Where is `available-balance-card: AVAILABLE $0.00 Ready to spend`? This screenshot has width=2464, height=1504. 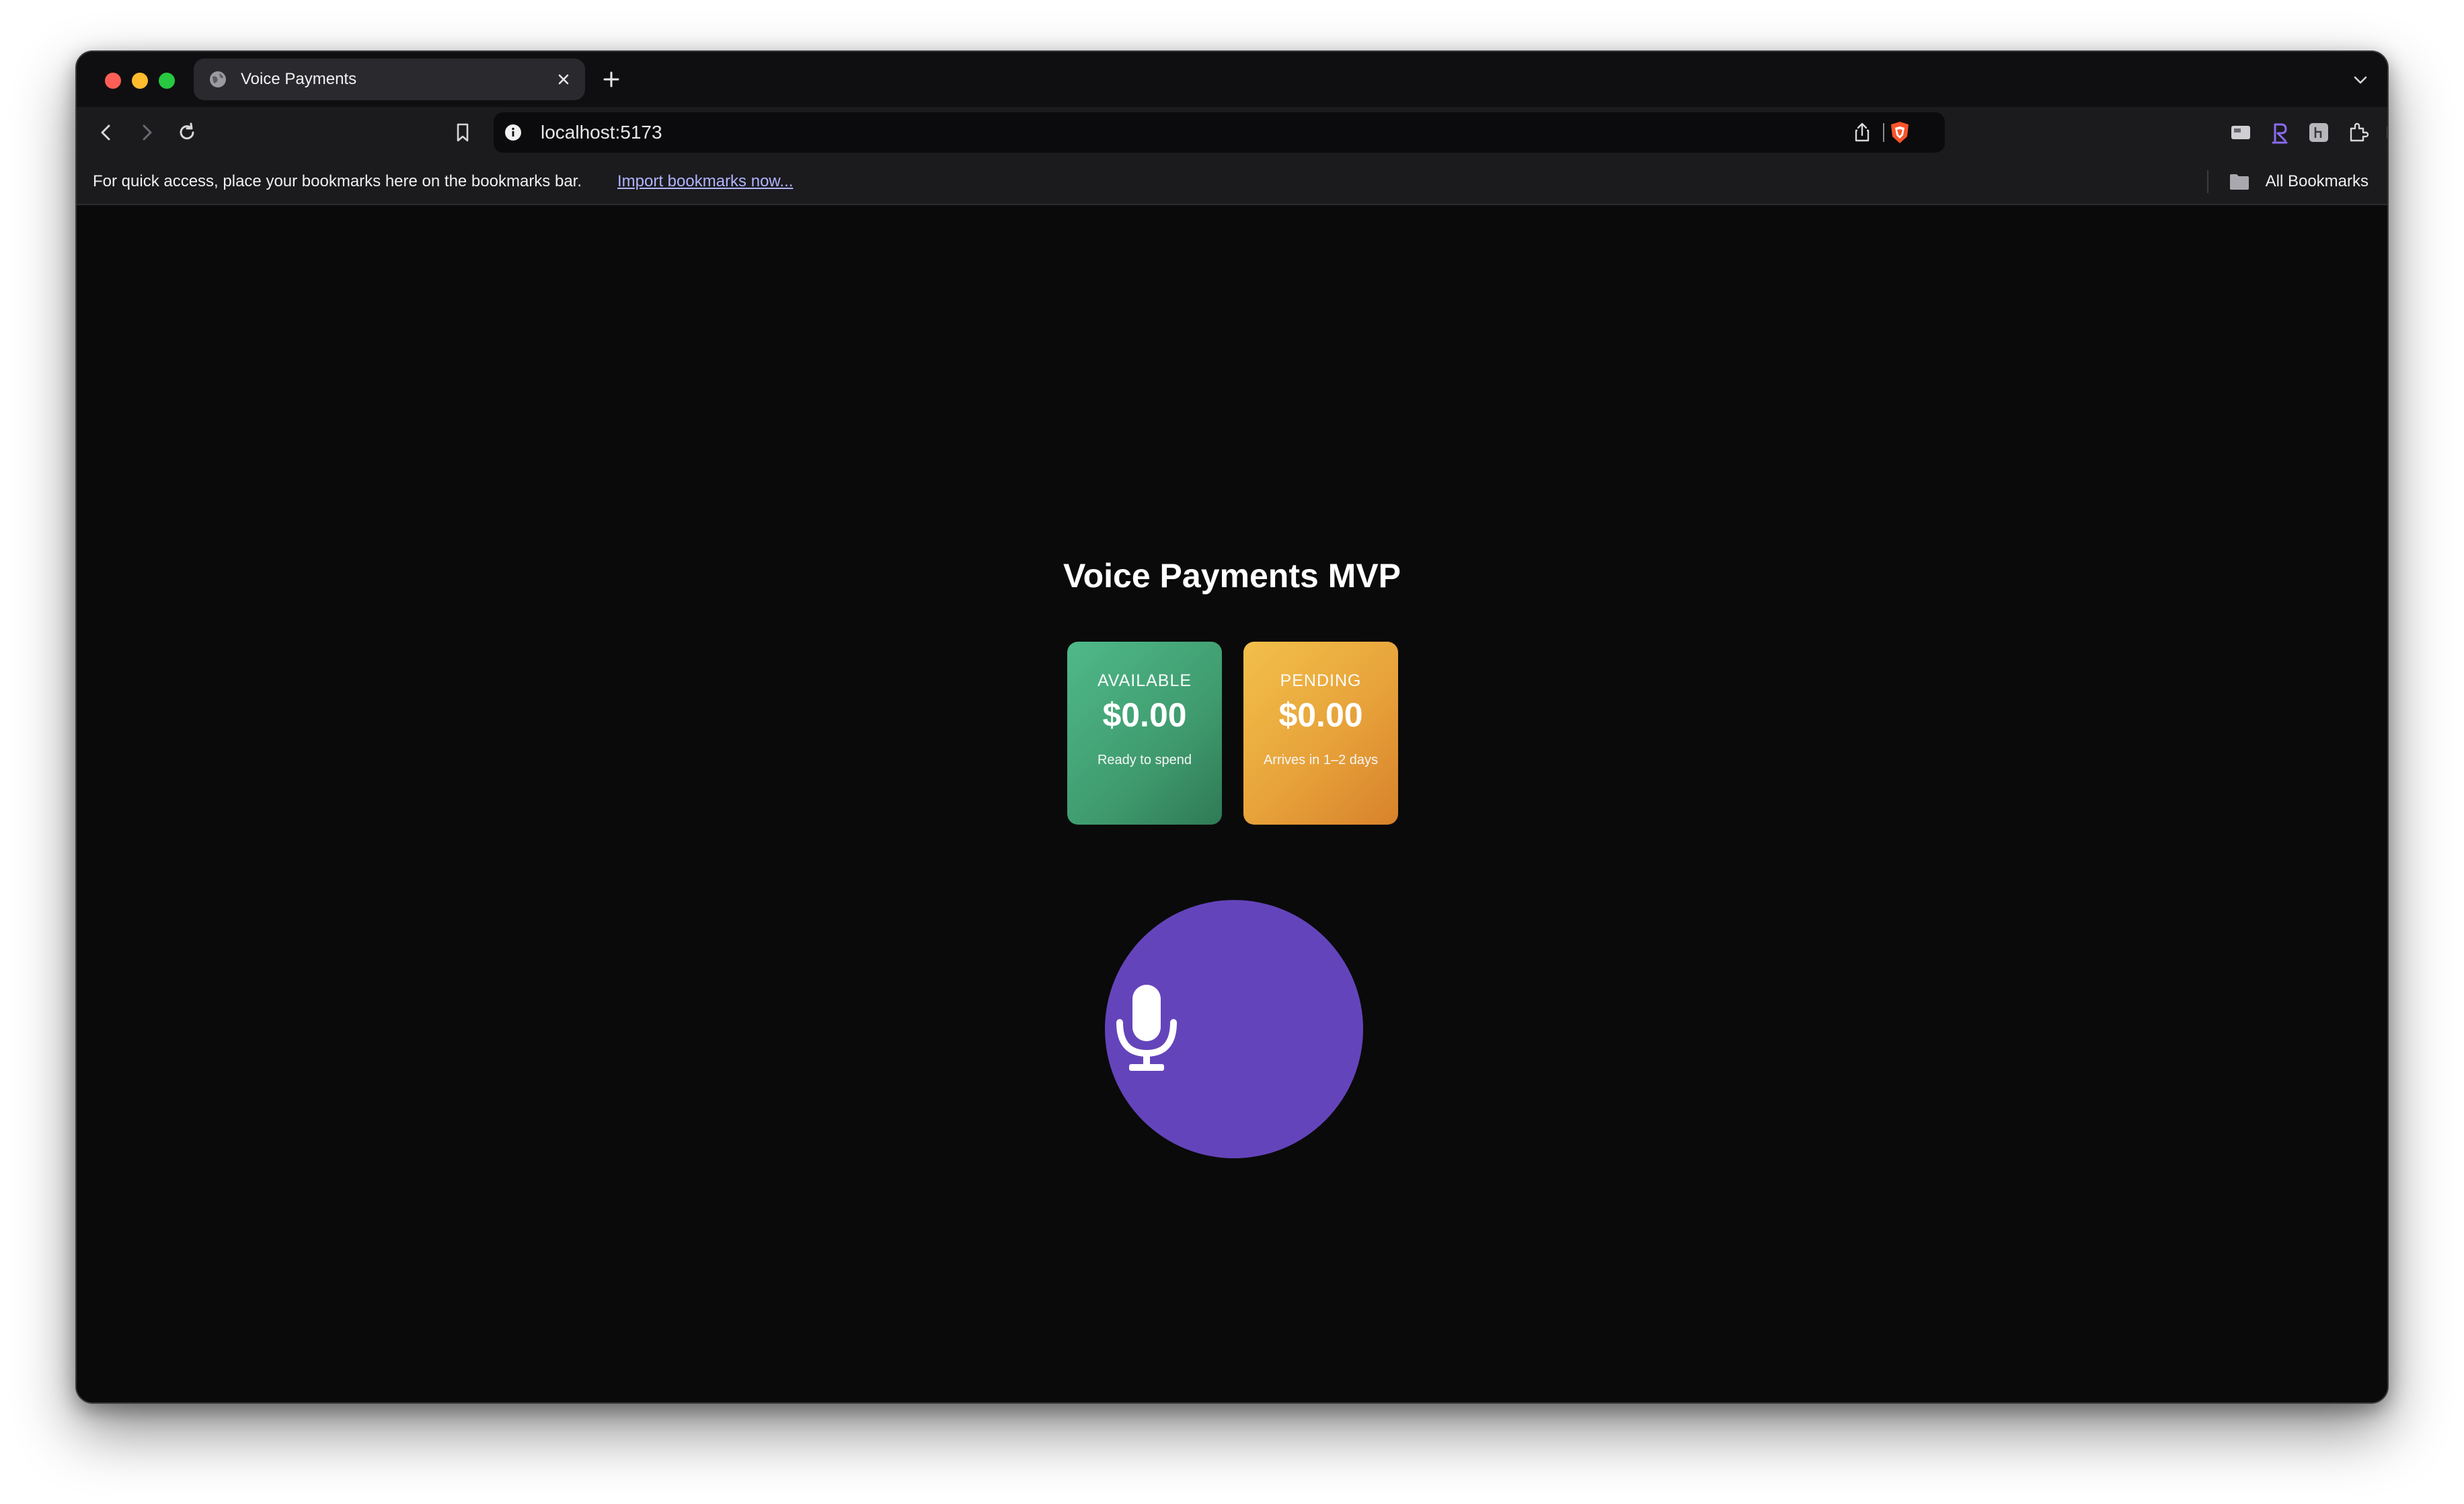 available-balance-card: AVAILABLE $0.00 Ready to spend is located at coordinates (1144, 733).